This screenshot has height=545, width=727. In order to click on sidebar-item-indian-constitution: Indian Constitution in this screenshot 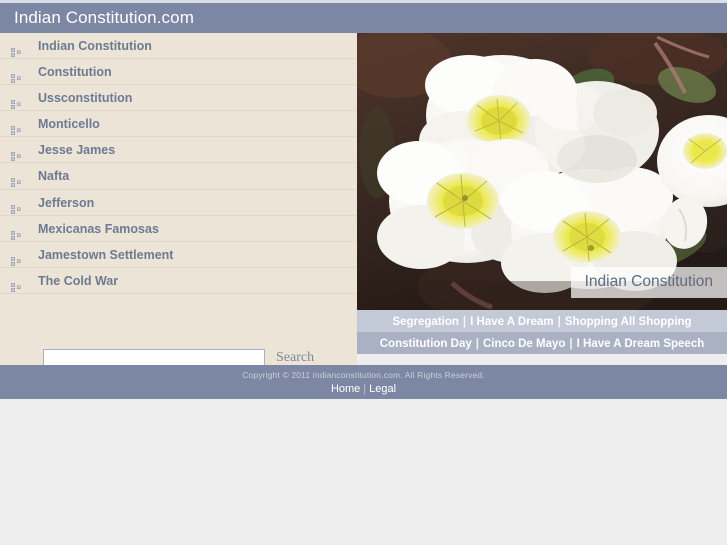, I will do `click(178, 46)`.